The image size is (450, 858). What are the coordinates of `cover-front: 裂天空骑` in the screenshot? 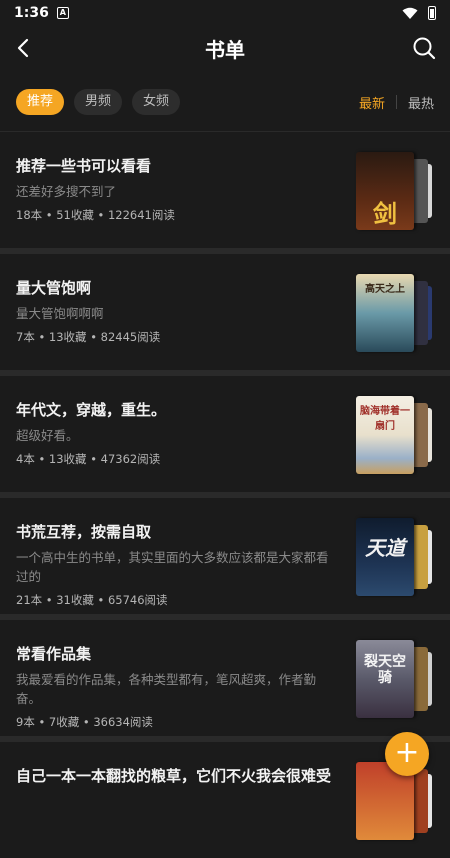 It's located at (385, 679).